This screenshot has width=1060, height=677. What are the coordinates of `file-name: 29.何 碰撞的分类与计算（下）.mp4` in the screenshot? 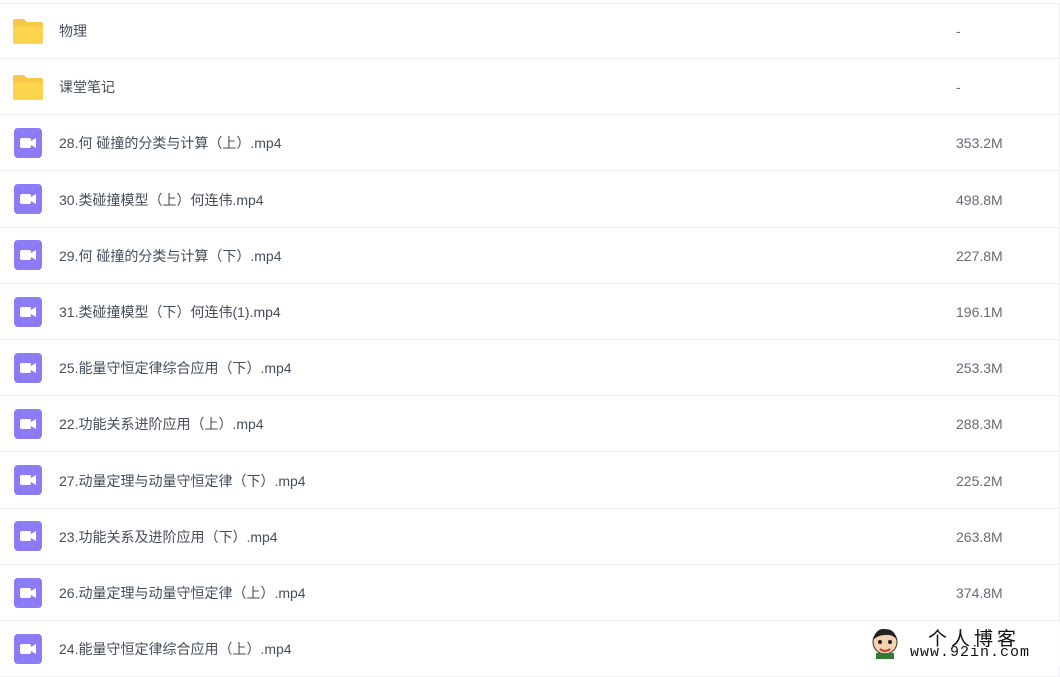 It's located at (170, 256).